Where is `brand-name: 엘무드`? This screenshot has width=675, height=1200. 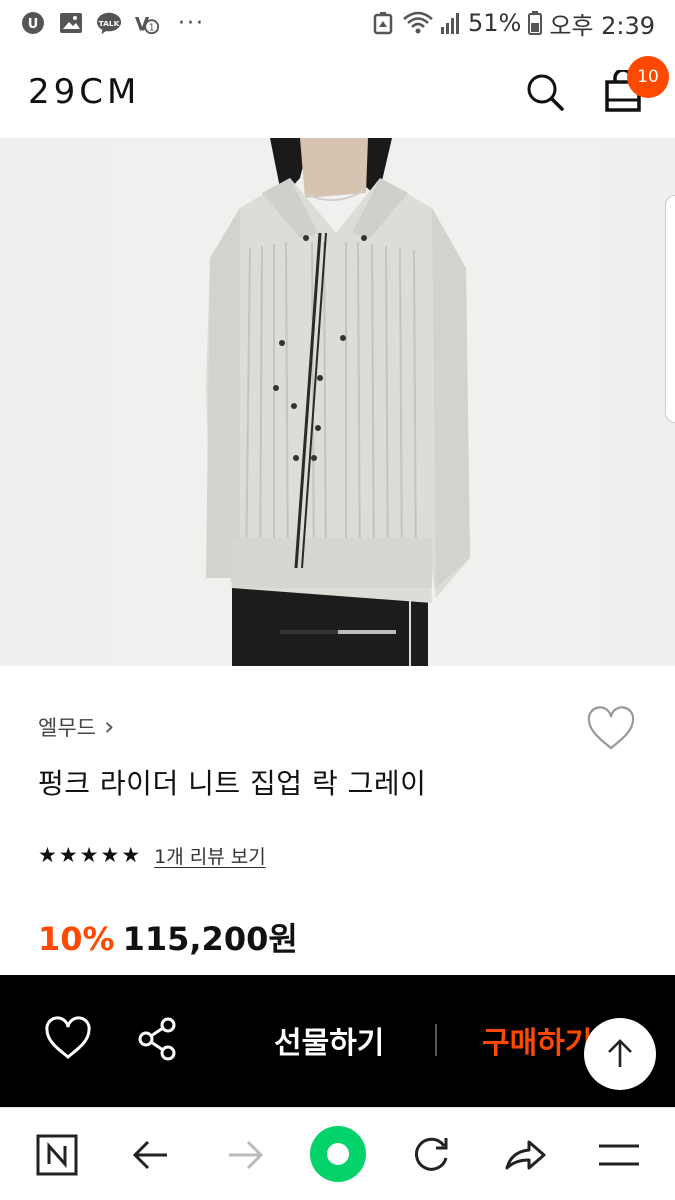
brand-name: 엘무드 is located at coordinates (67, 728).